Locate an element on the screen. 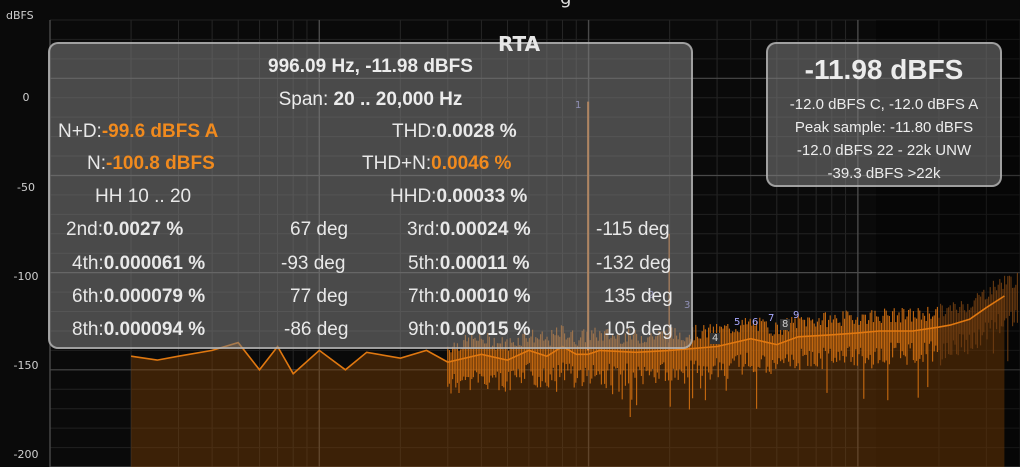 The image size is (1020, 467). harmonic-6th-label: 6th: is located at coordinates (88, 296).